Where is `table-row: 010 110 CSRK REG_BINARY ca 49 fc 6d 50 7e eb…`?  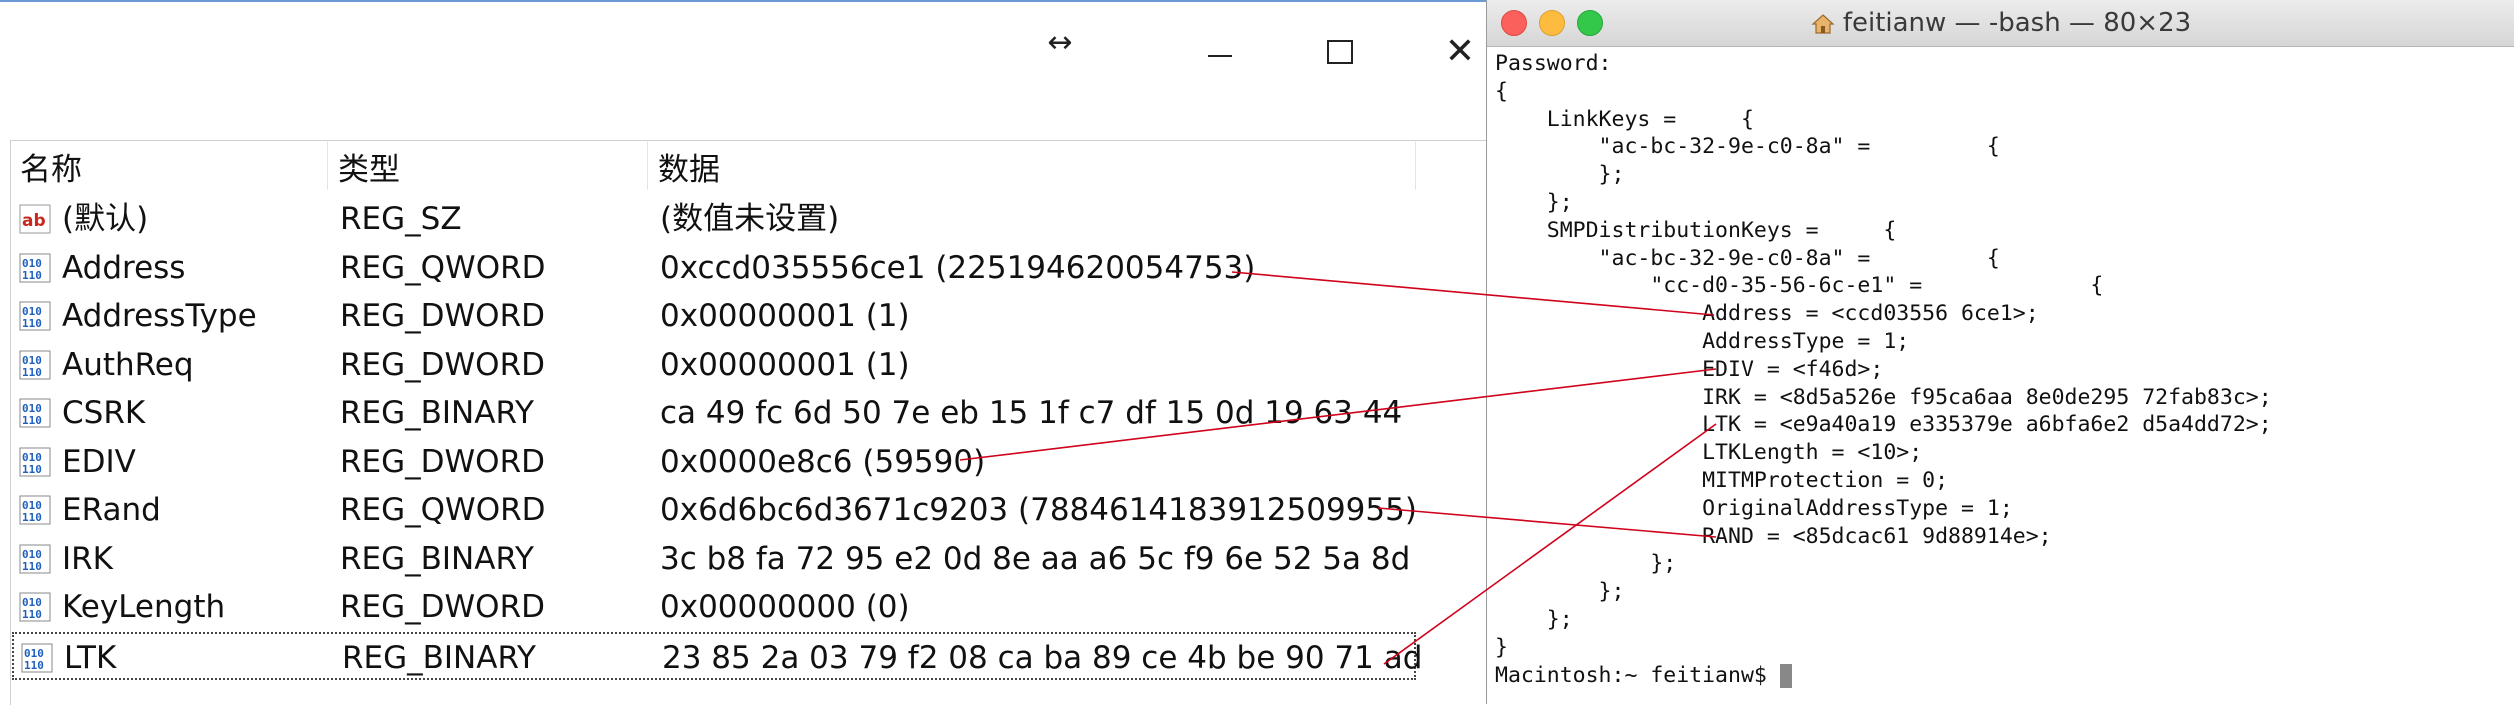
table-row: 010 110 CSRK REG_BINARY ca 49 fc 6d 50 7e eb… is located at coordinates (714, 413).